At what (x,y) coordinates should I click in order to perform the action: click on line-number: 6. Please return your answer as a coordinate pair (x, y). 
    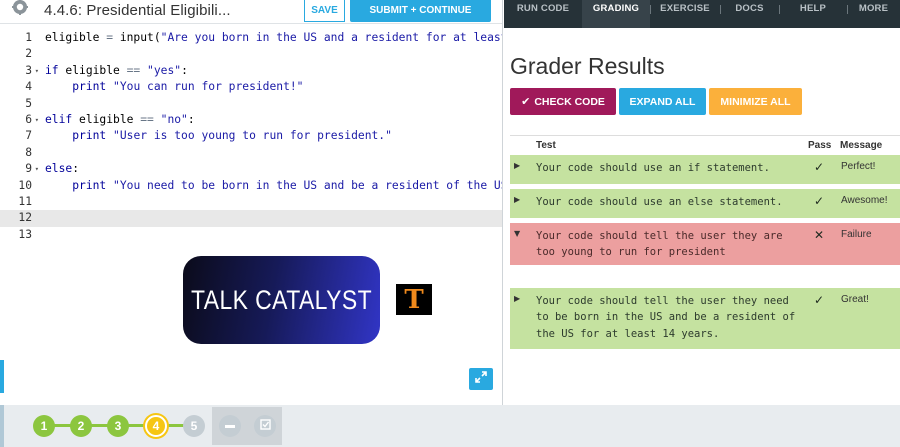
    Looking at the image, I should click on (28, 119).